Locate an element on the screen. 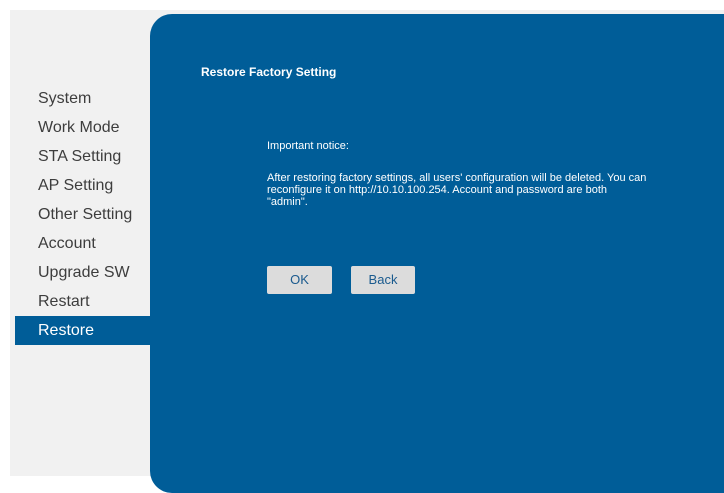 The width and height of the screenshot is (724, 493). sidebar-item-restore: Restore is located at coordinates (90, 330).